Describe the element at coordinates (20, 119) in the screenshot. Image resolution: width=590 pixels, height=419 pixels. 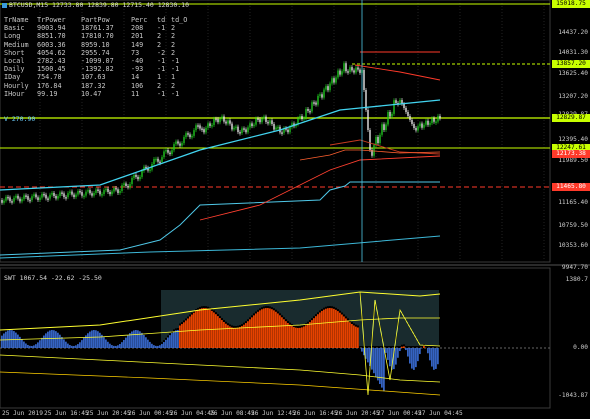
I see `vertical-line-label: V 270.90` at that location.